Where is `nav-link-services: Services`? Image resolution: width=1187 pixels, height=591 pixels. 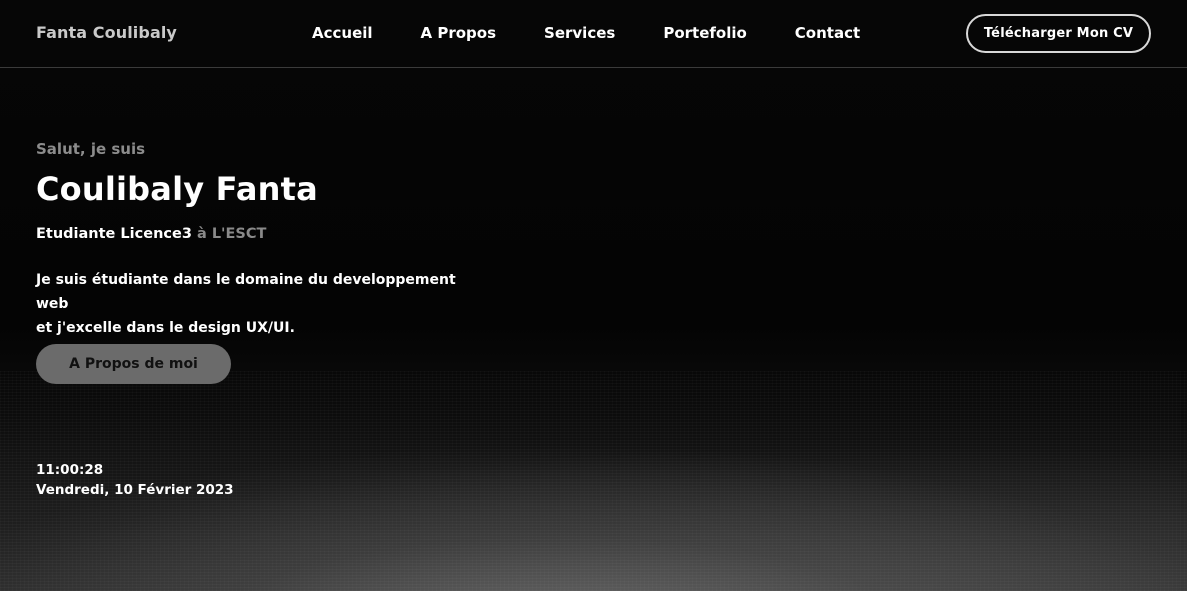 nav-link-services: Services is located at coordinates (579, 33).